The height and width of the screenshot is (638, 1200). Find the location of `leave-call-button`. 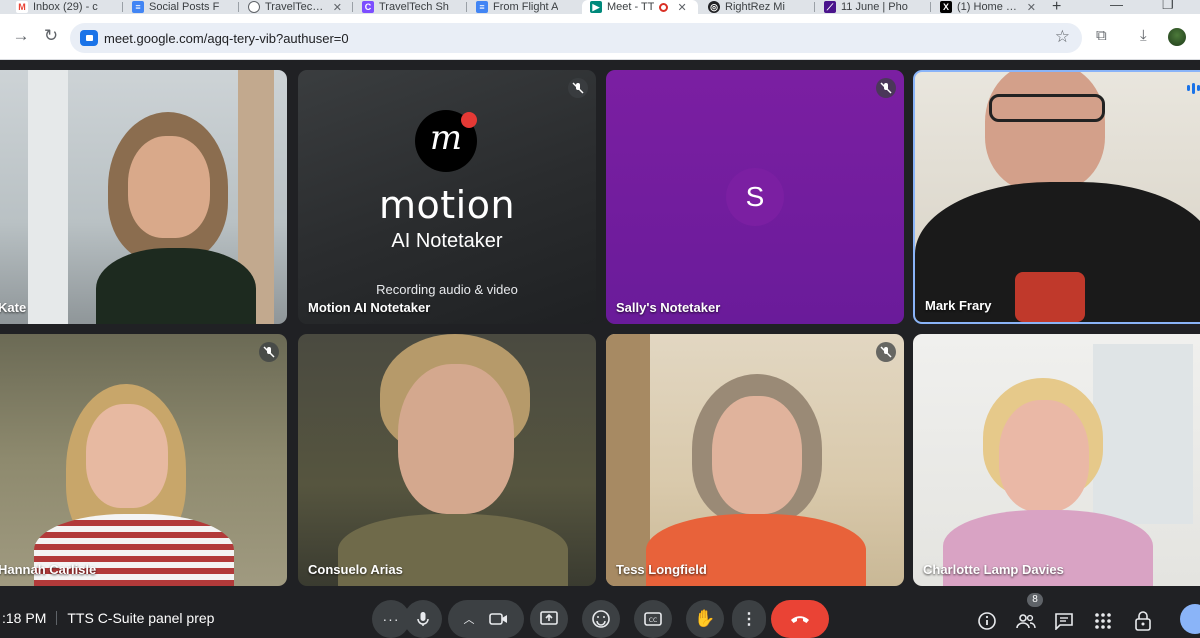

leave-call-button is located at coordinates (800, 619).